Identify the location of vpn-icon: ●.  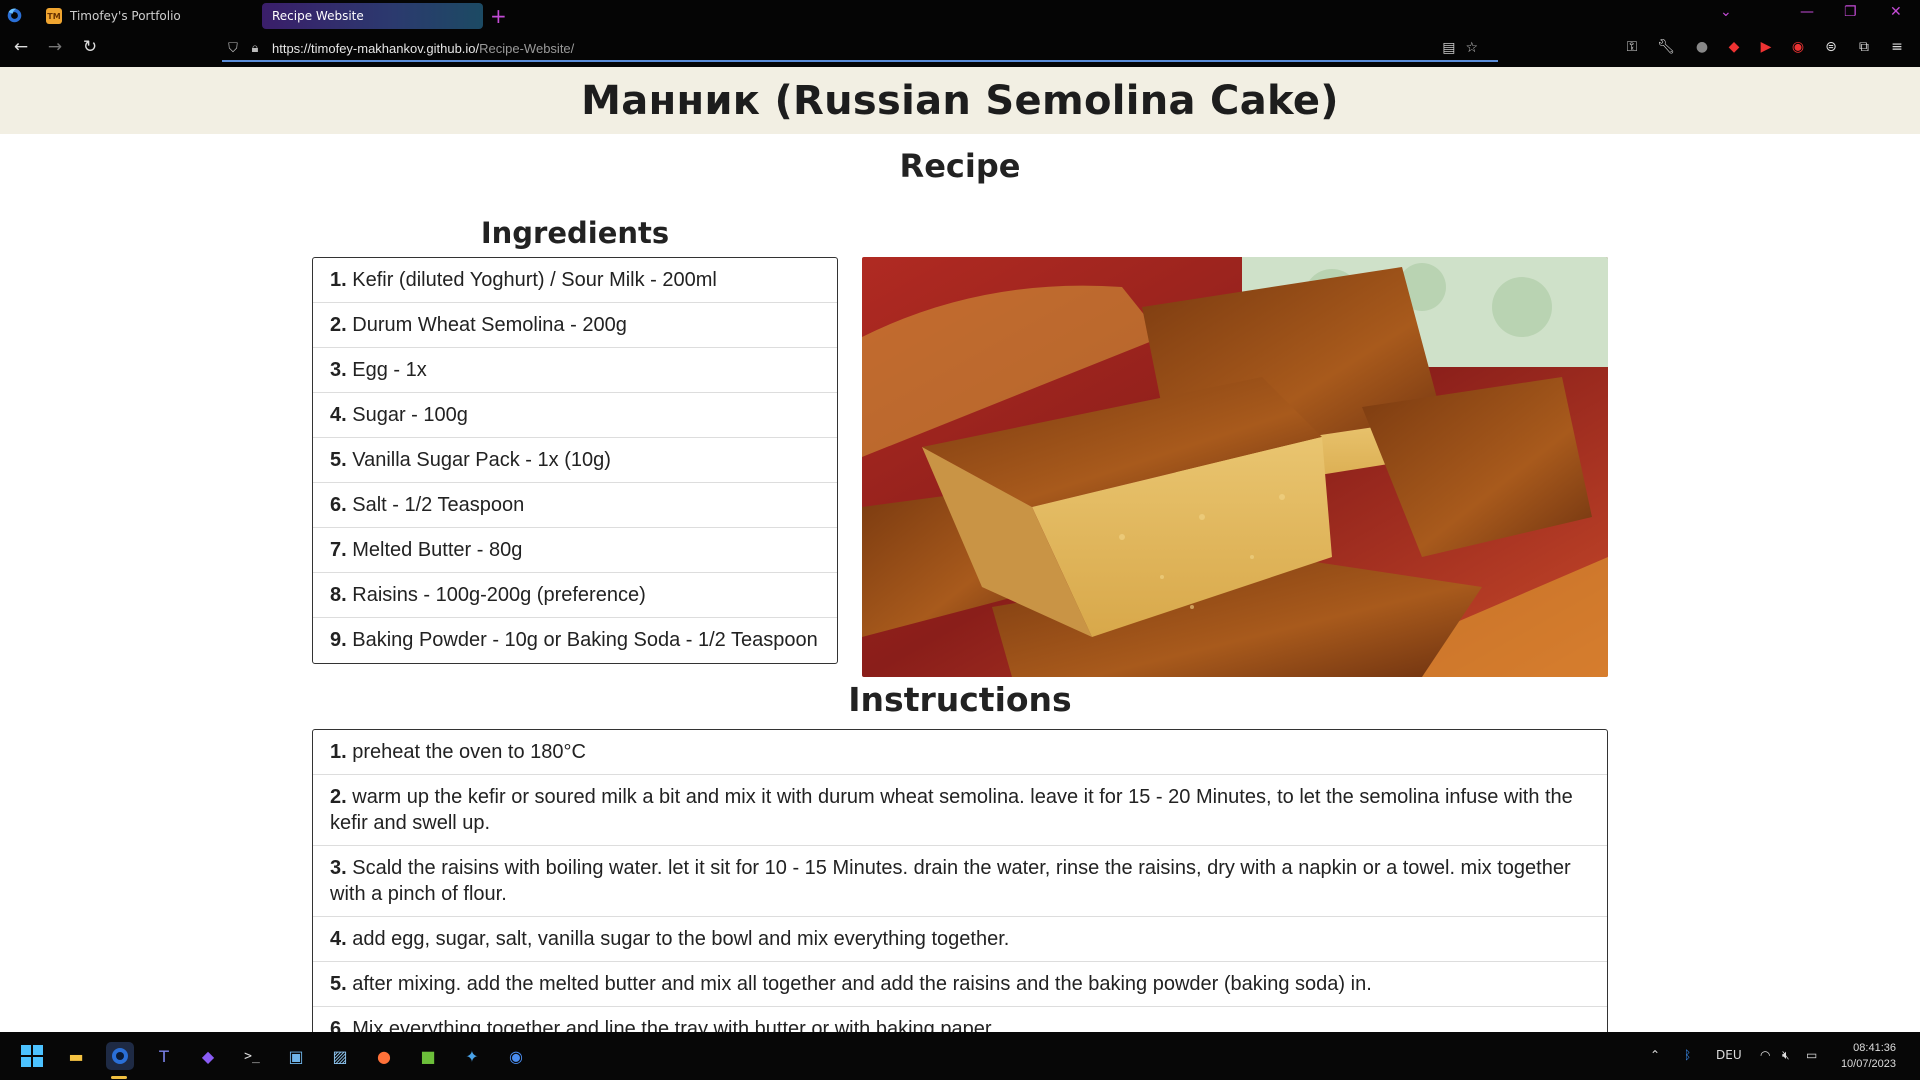
(1702, 47).